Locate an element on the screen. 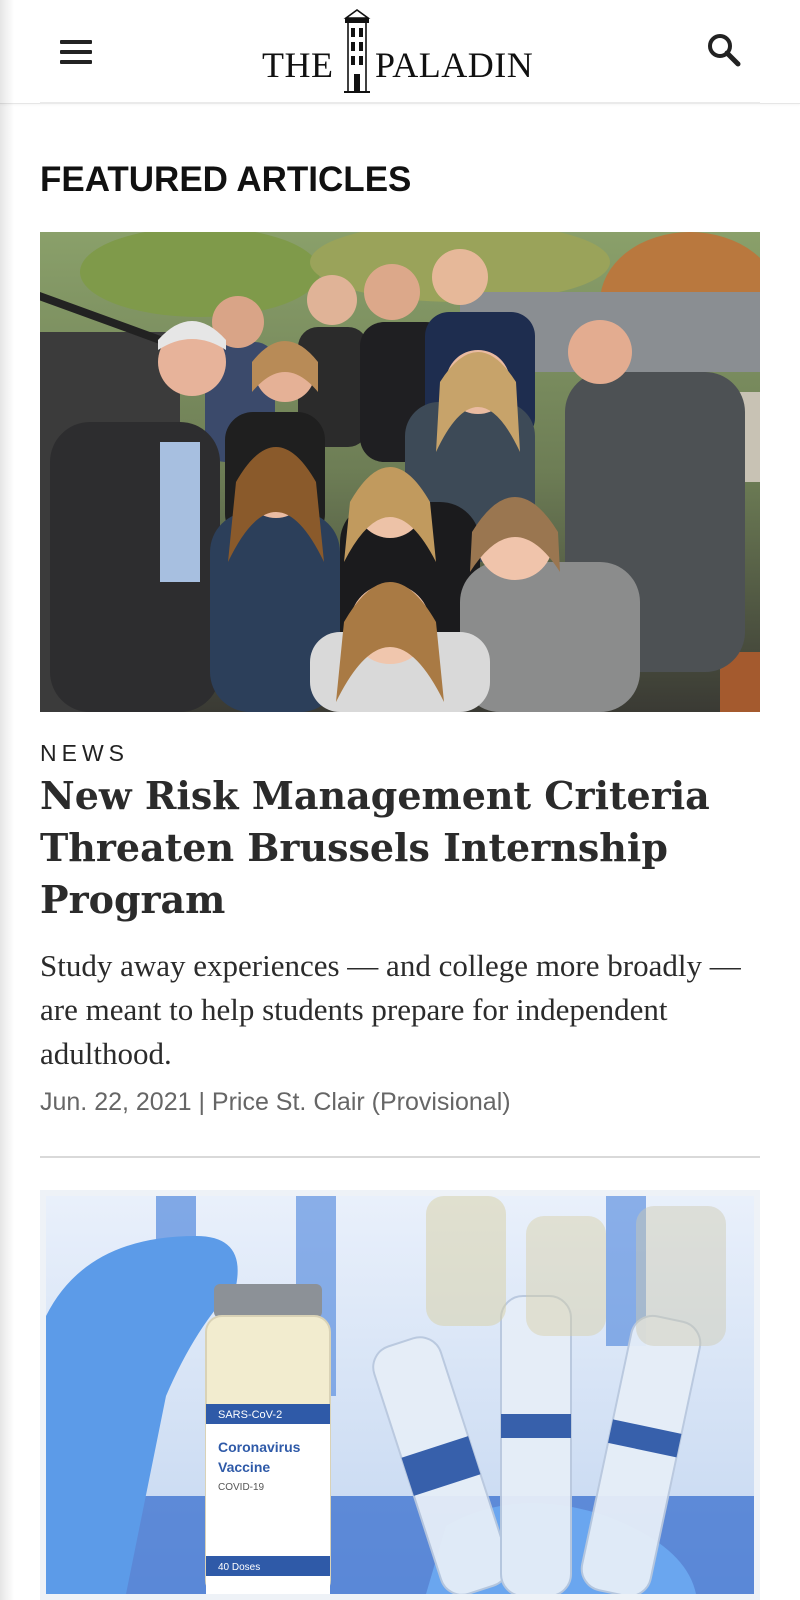 The height and width of the screenshot is (1600, 800). vaccine-label-sars: SARS-CoV-2 is located at coordinates (250, 1415).